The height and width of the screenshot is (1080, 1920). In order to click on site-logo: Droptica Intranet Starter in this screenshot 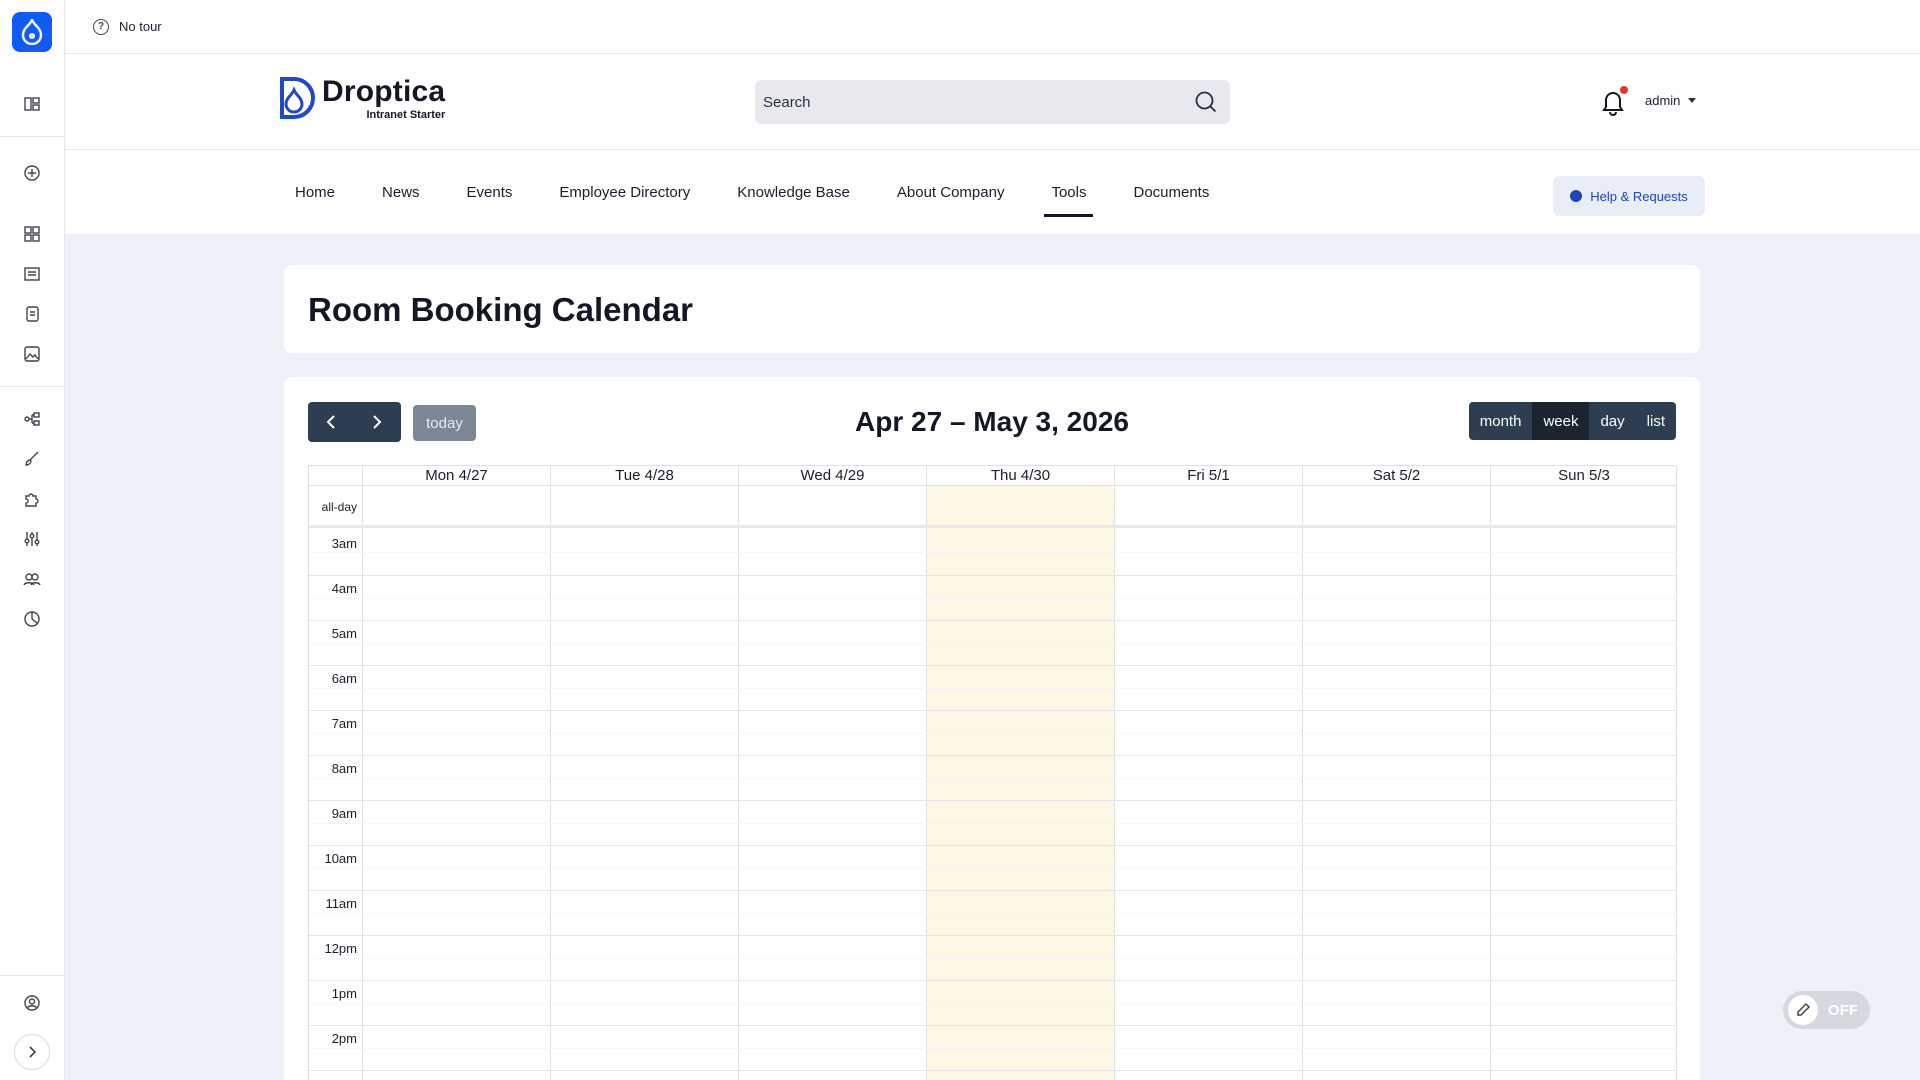, I will do `click(361, 98)`.